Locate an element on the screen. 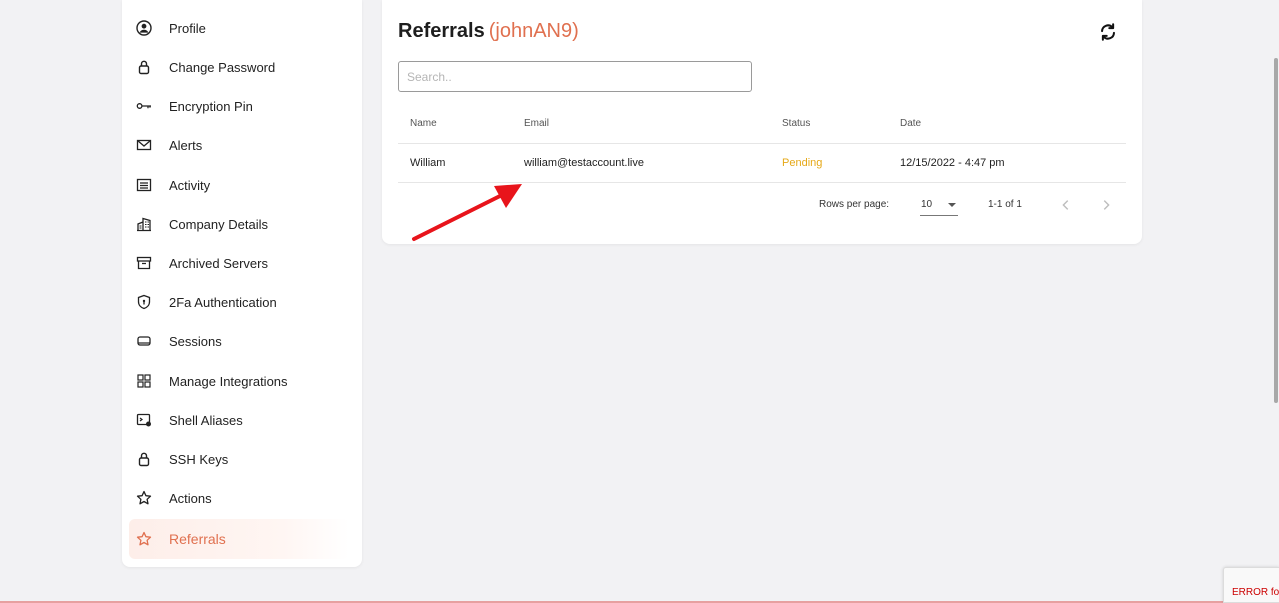 Image resolution: width=1279 pixels, height=603 pixels. sidebar-item-shell-aliases: Shell Aliases is located at coordinates (239, 420).